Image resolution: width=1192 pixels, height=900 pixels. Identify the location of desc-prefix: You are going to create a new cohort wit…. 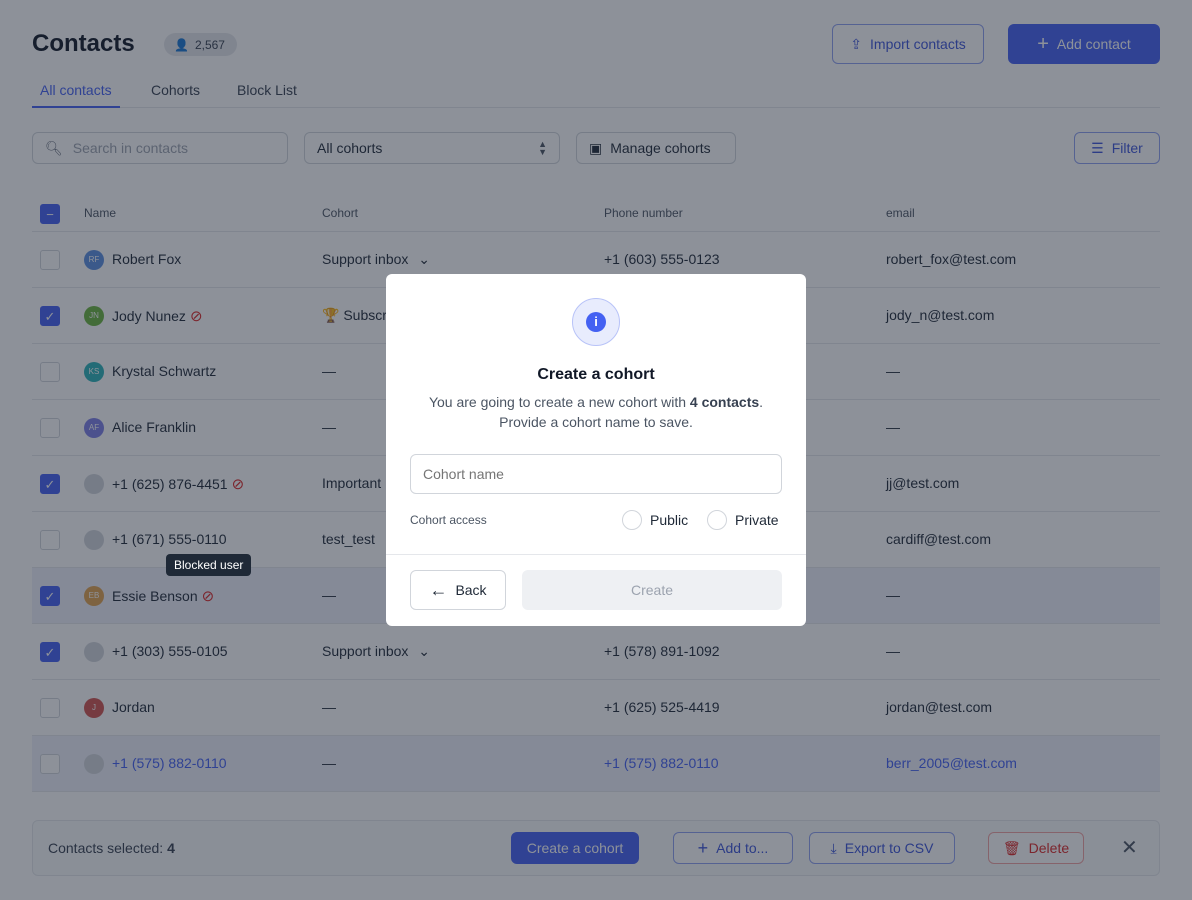
(559, 402).